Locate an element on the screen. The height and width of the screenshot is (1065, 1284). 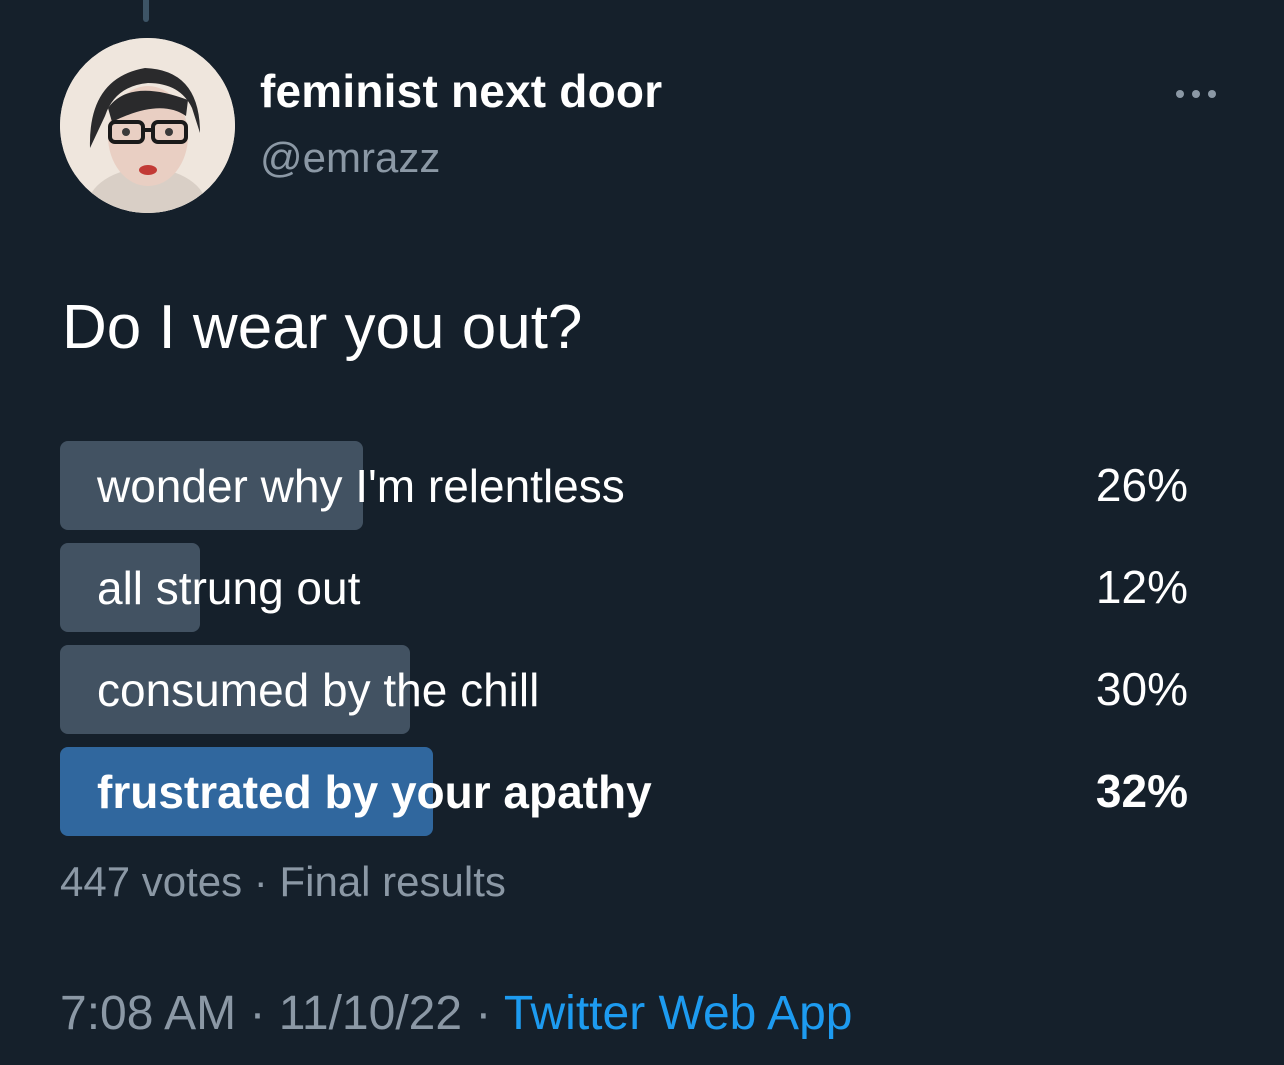
poll-option-label: frustrated by your apathy is located at coordinates (374, 791).